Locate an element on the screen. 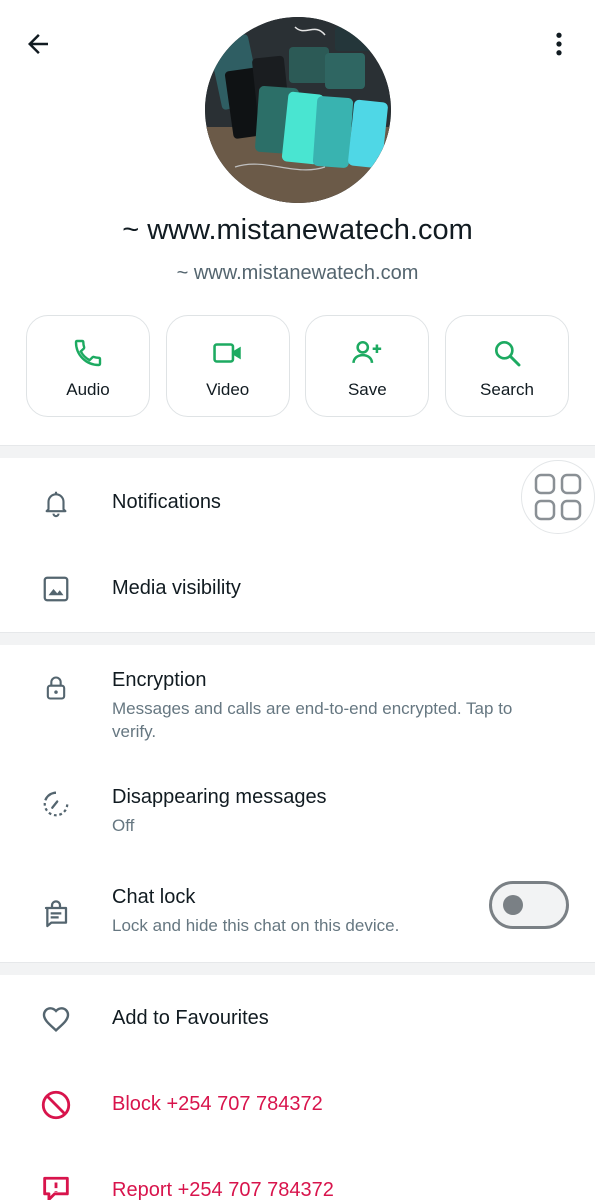 The image size is (595, 1200). search-label: Search is located at coordinates (507, 389).